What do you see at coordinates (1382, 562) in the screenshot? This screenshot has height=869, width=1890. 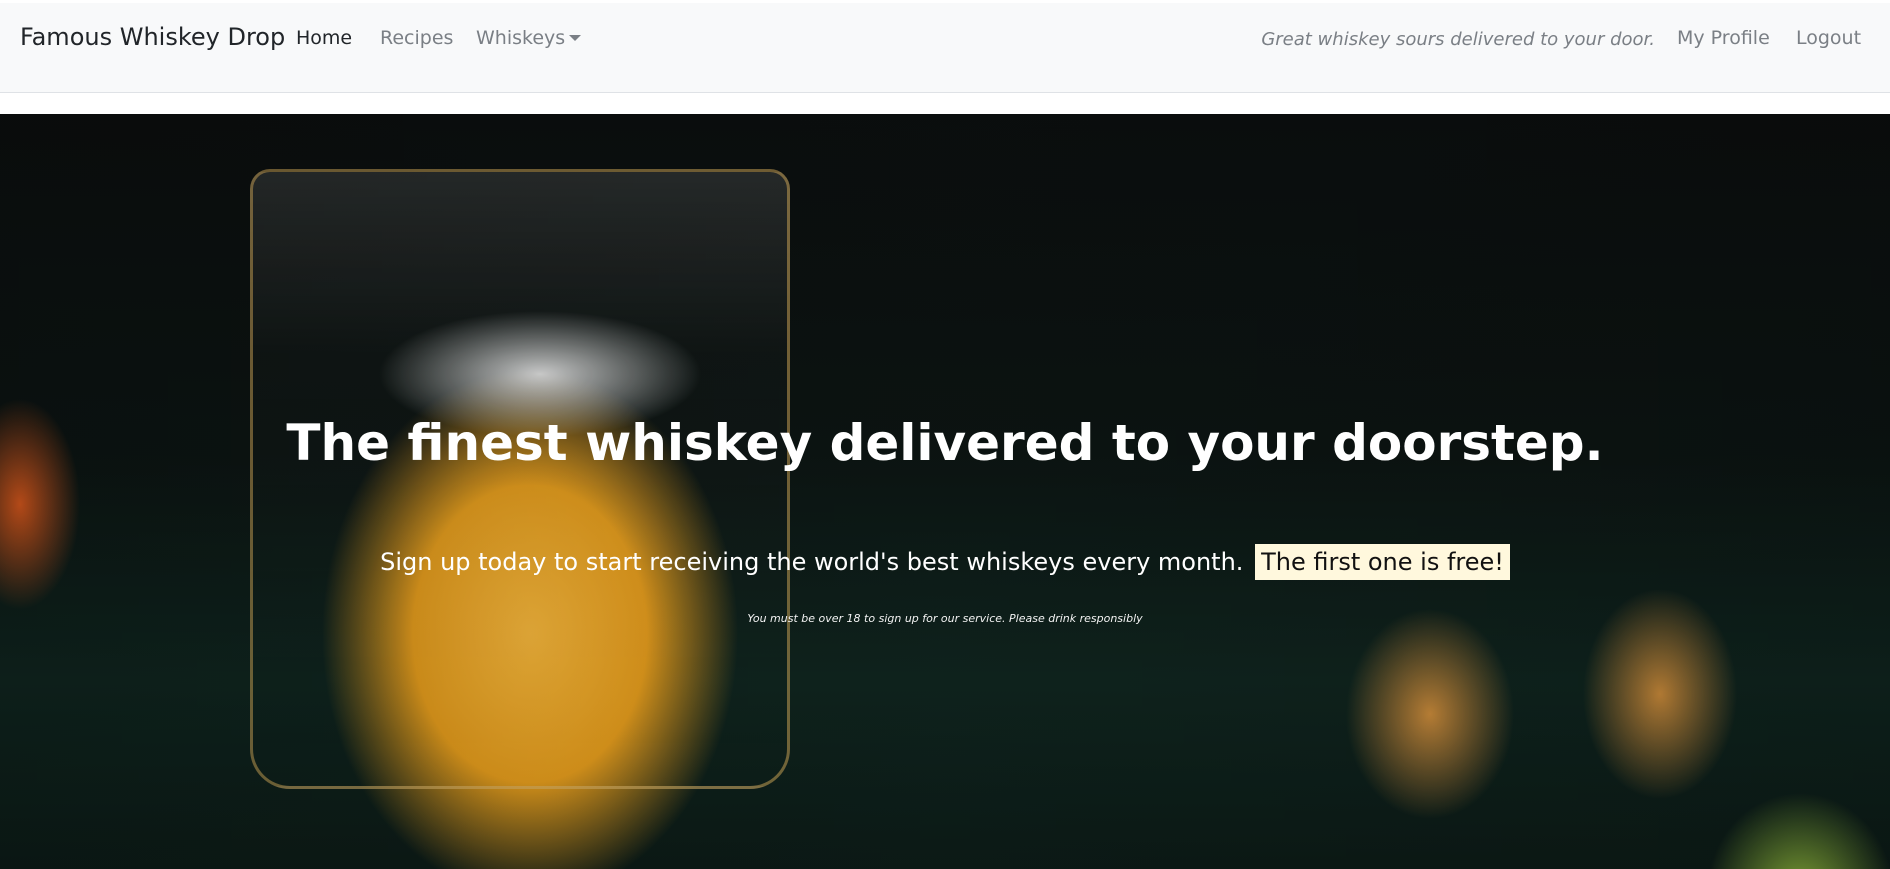 I see `free-offer-highlight: The first one is free!` at bounding box center [1382, 562].